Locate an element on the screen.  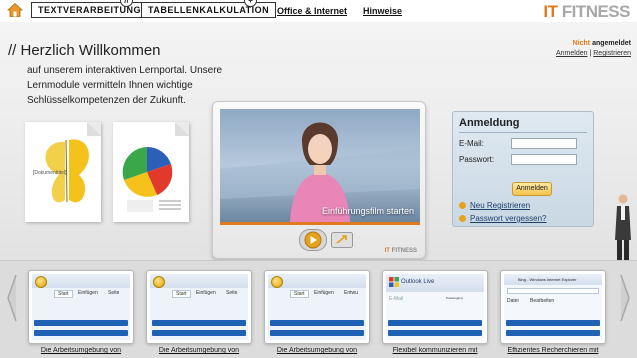
document-textverarbeitung: [Dokumenttitel] is located at coordinates (63, 172).